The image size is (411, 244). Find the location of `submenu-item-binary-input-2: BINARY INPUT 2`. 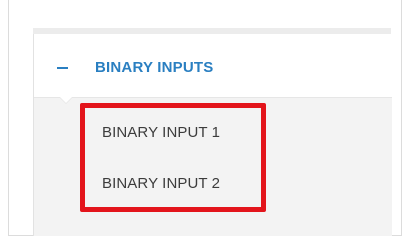

submenu-item-binary-input-2: BINARY INPUT 2 is located at coordinates (161, 183).